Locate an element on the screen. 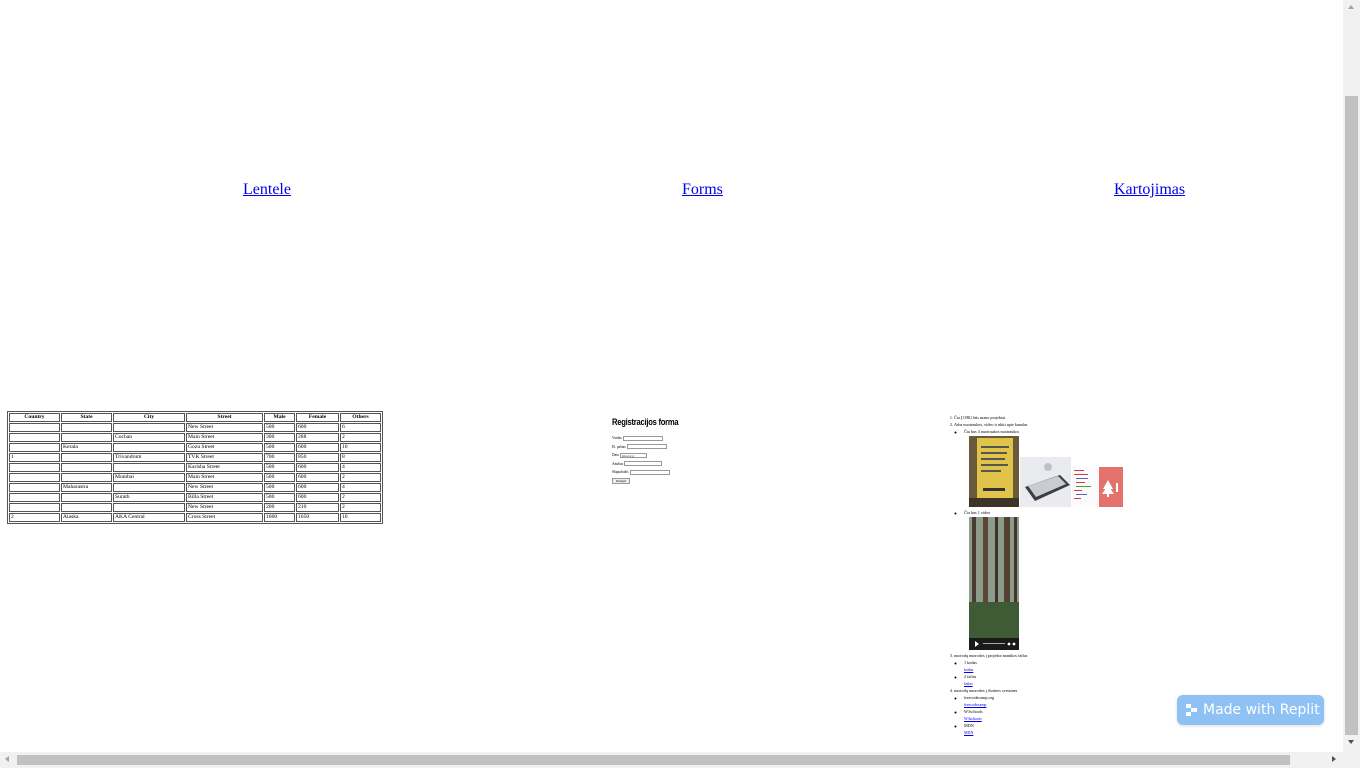 This screenshot has width=1360, height=768. table-cell: 1 is located at coordinates (34, 457).